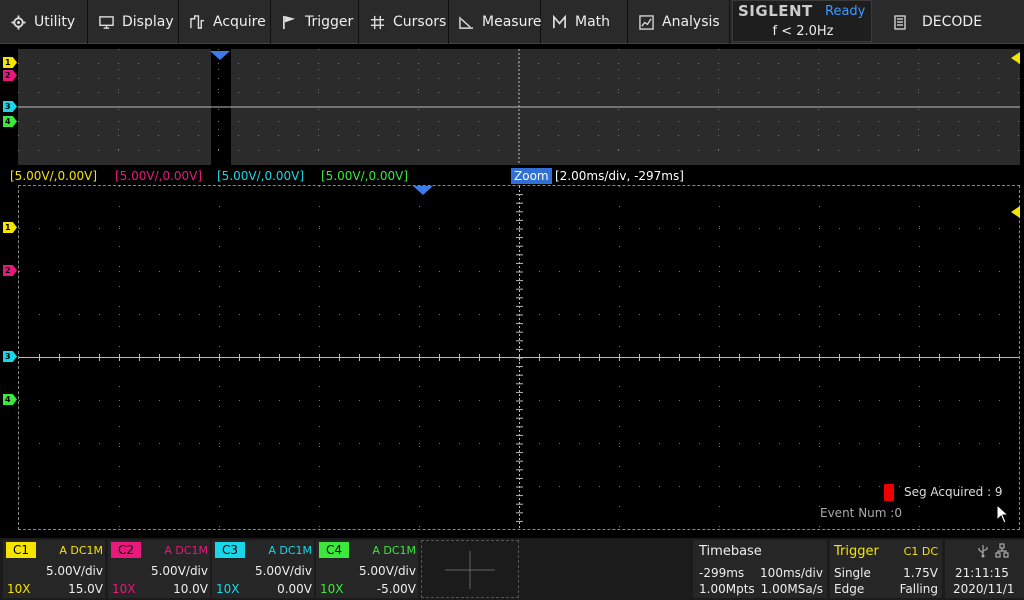 The height and width of the screenshot is (600, 1024). I want to click on menu-utility-label: Utility, so click(55, 22).